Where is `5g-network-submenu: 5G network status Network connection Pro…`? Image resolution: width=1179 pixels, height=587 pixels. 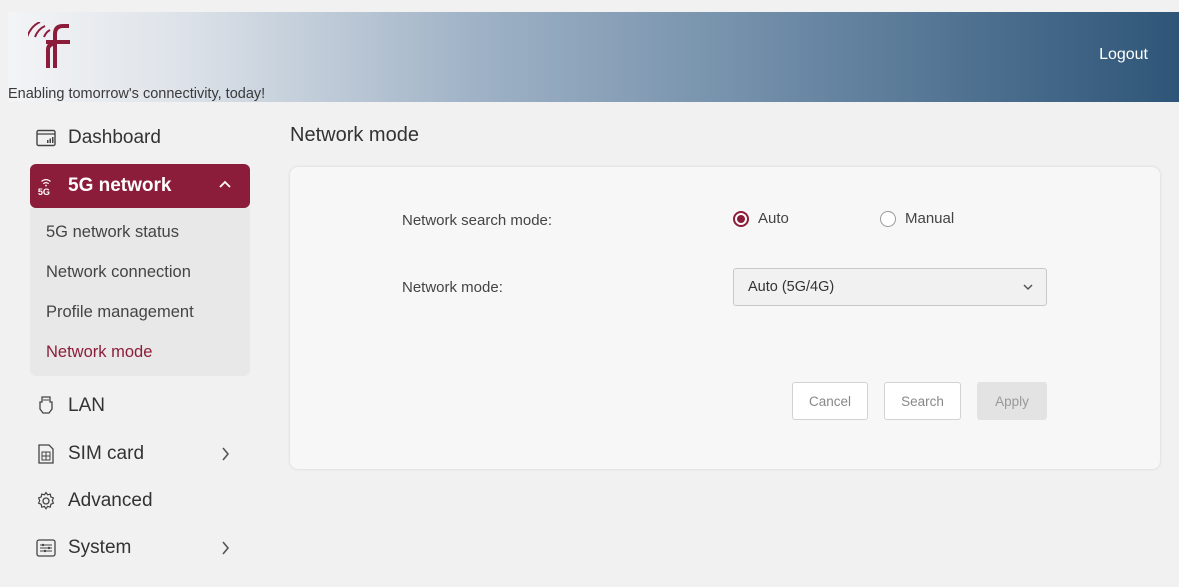 5g-network-submenu: 5G network status Network connection Pro… is located at coordinates (140, 292).